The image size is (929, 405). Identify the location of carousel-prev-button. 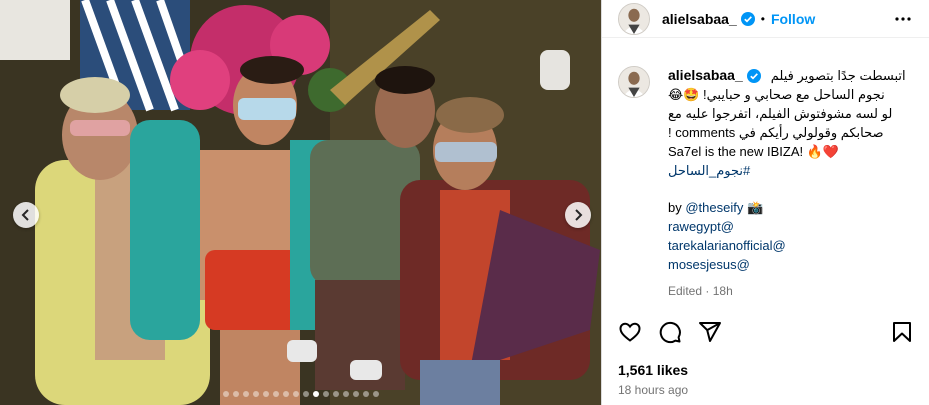
(26, 215).